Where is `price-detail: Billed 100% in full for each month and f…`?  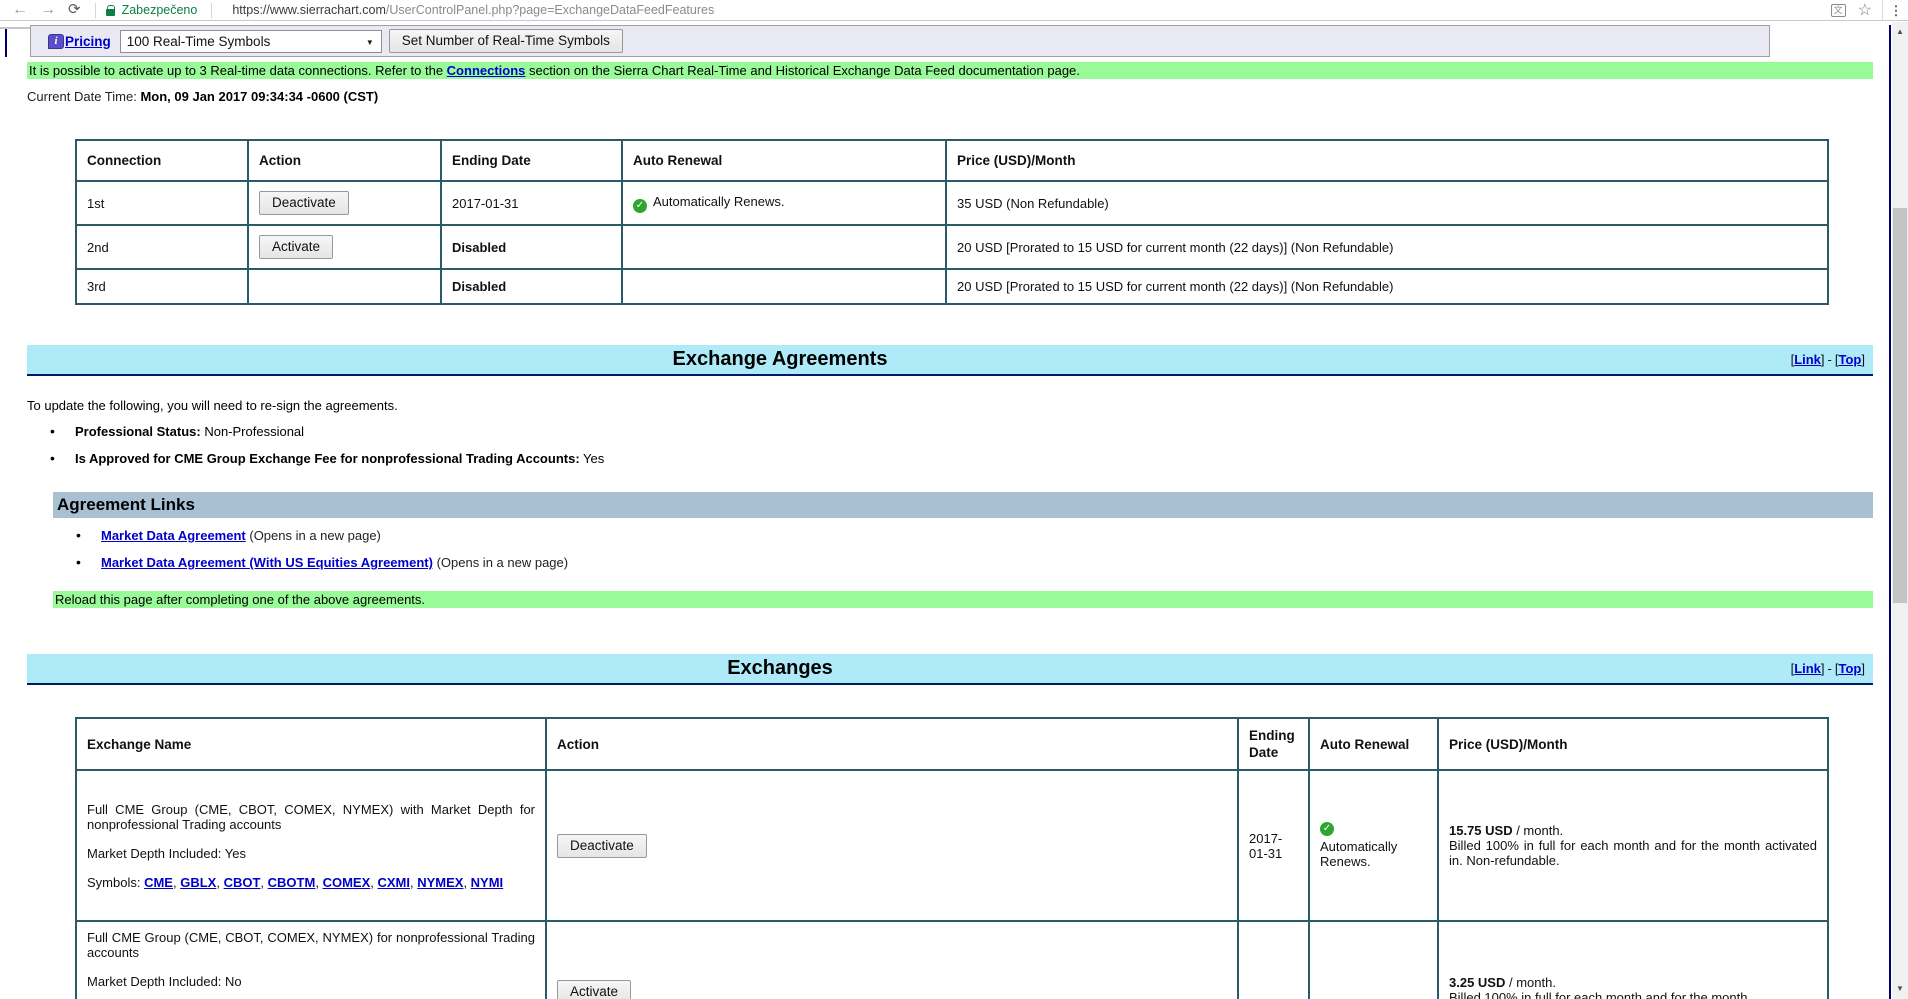
price-detail: Billed 100% in full for each month and f… is located at coordinates (1598, 994).